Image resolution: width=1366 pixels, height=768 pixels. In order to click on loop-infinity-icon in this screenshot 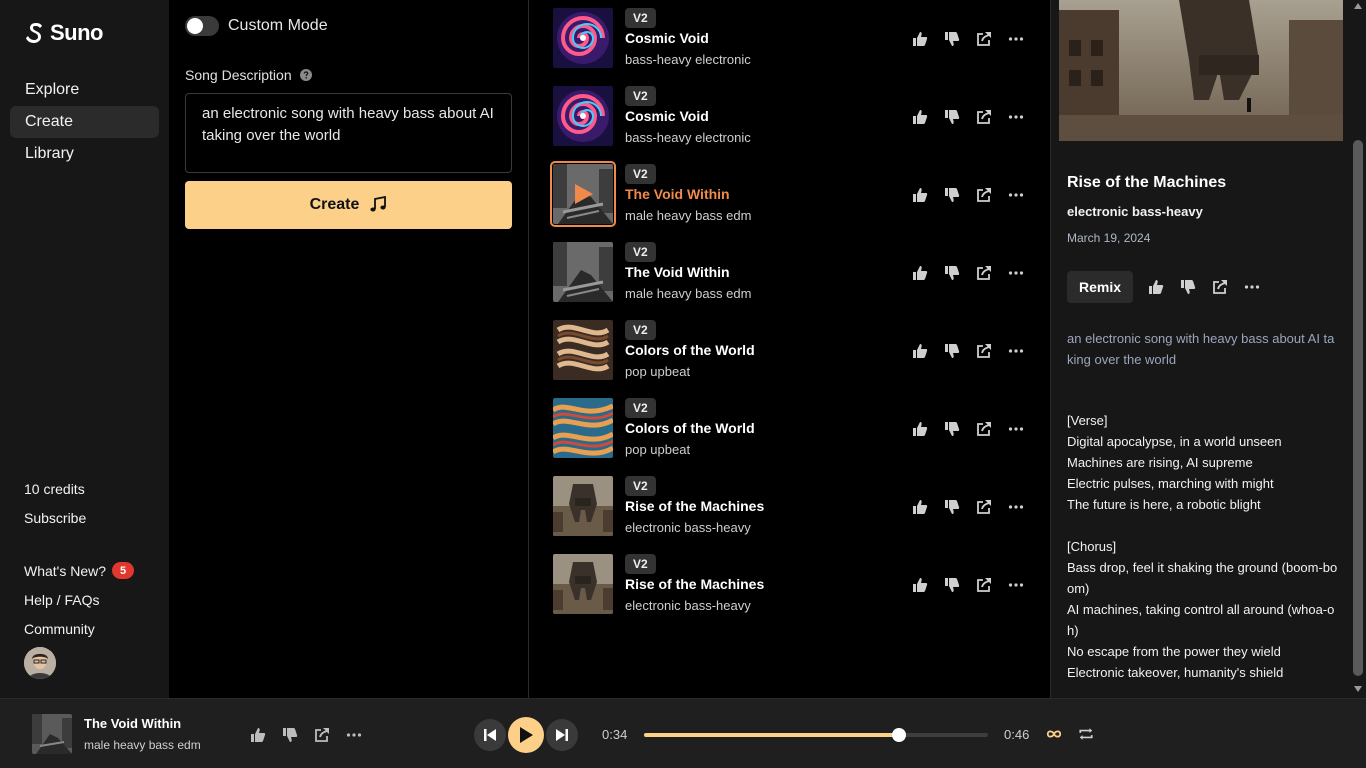, I will do `click(1054, 734)`.